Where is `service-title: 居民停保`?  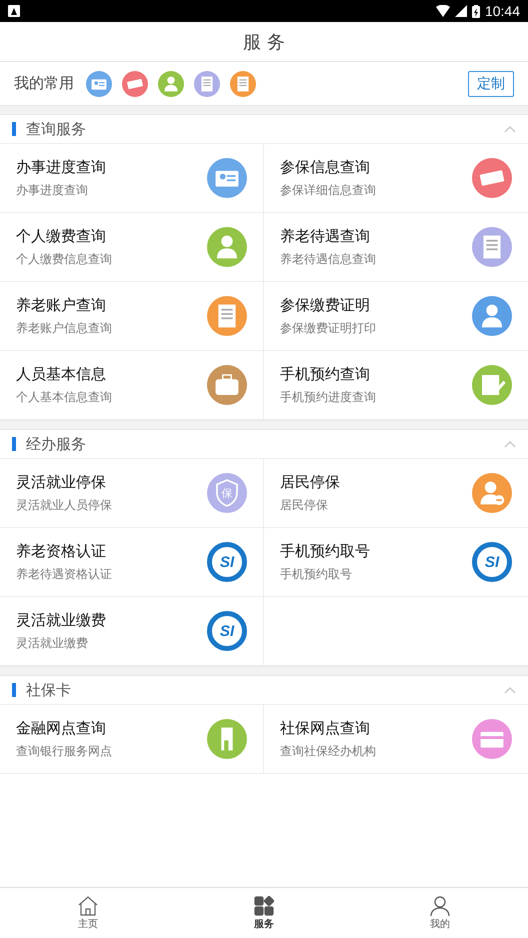
service-title: 居民停保 is located at coordinates (310, 482).